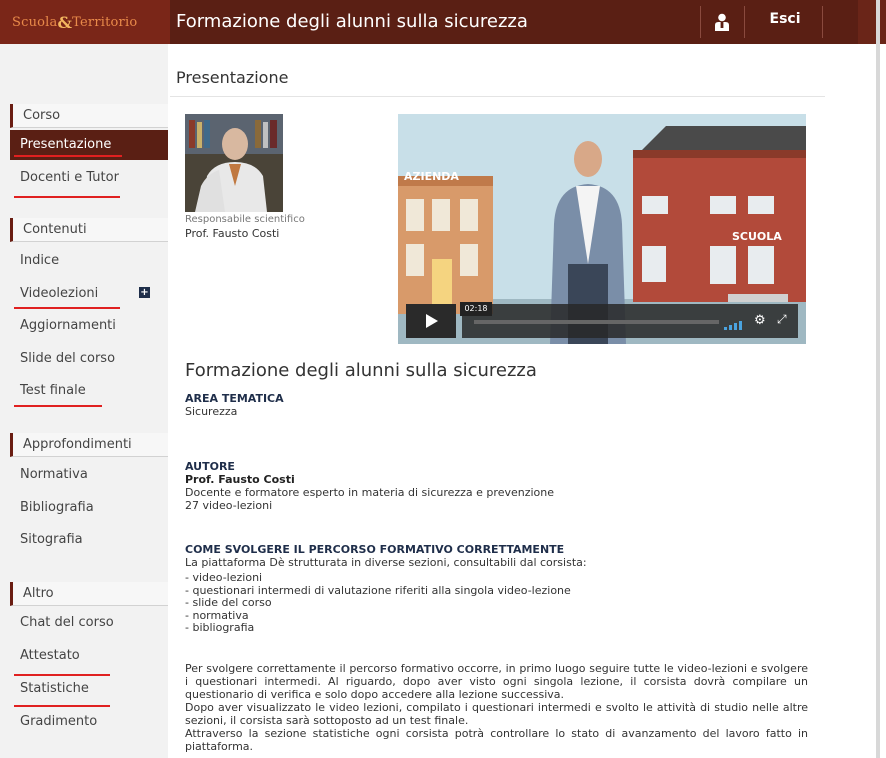 Image resolution: width=886 pixels, height=758 pixels. I want to click on progress-bar, so click(596, 322).